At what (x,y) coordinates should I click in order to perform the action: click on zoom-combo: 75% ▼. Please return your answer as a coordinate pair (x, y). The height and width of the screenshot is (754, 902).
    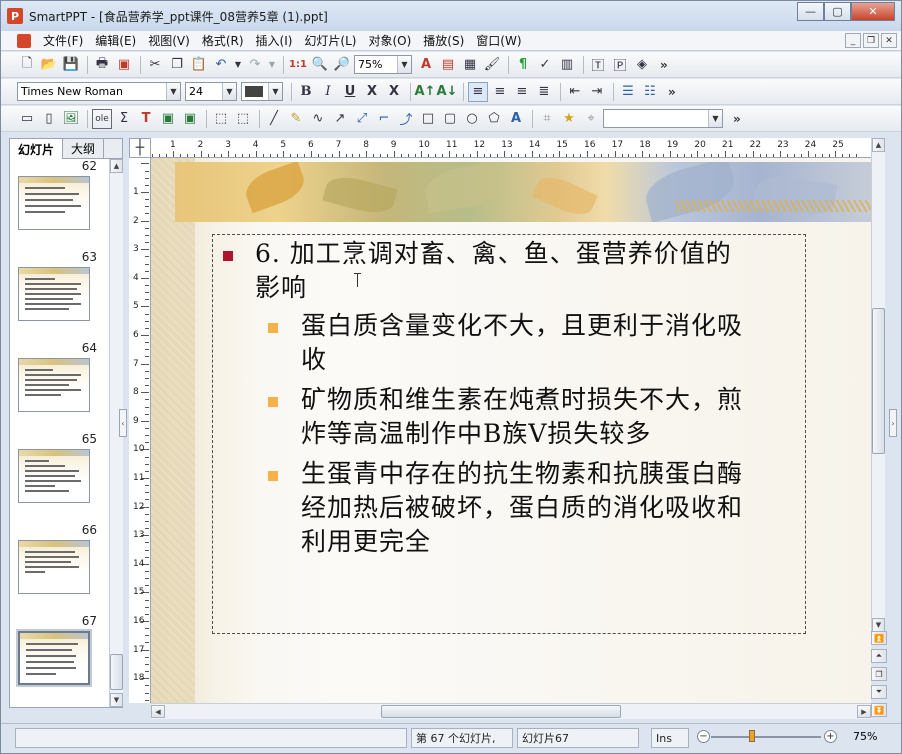
    Looking at the image, I should click on (383, 64).